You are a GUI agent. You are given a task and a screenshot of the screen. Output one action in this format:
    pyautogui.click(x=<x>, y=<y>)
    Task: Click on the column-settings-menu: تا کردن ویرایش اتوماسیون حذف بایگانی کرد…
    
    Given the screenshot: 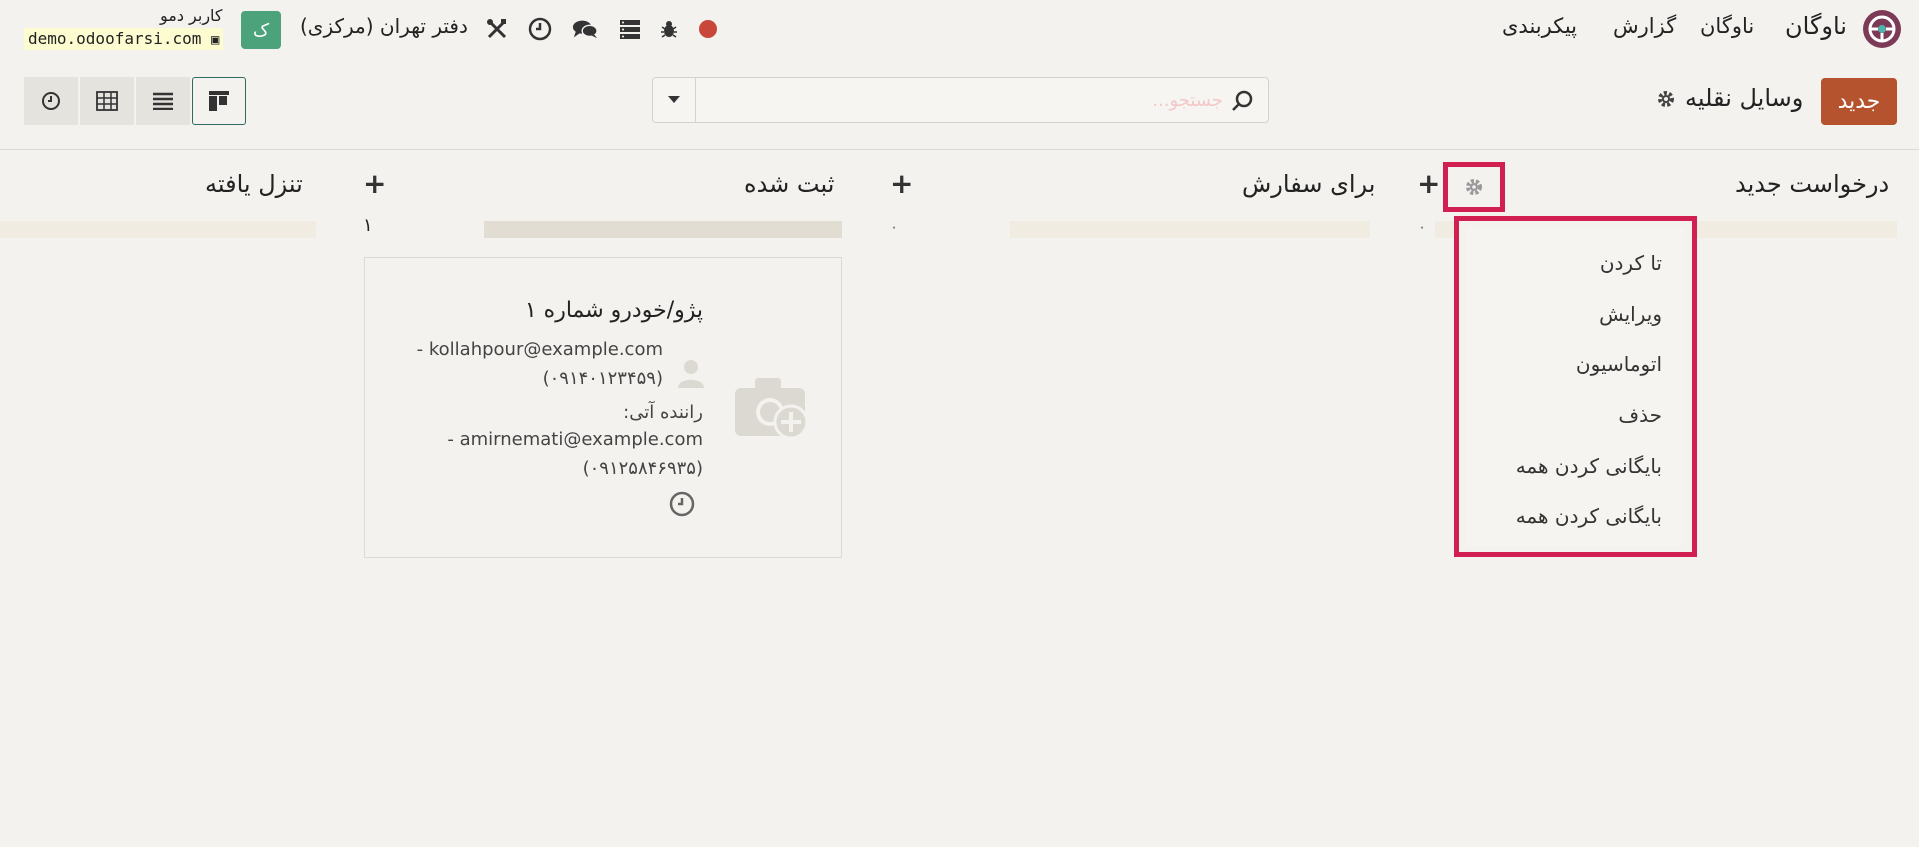 What is the action you would take?
    pyautogui.click(x=1575, y=386)
    